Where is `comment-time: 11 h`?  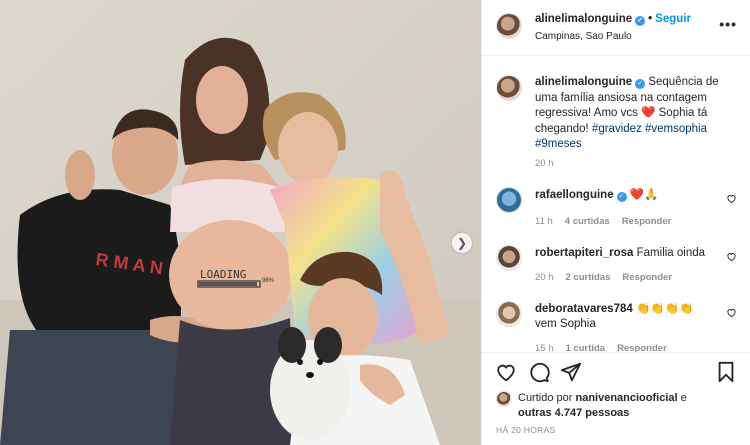
comment-time: 11 h is located at coordinates (544, 221).